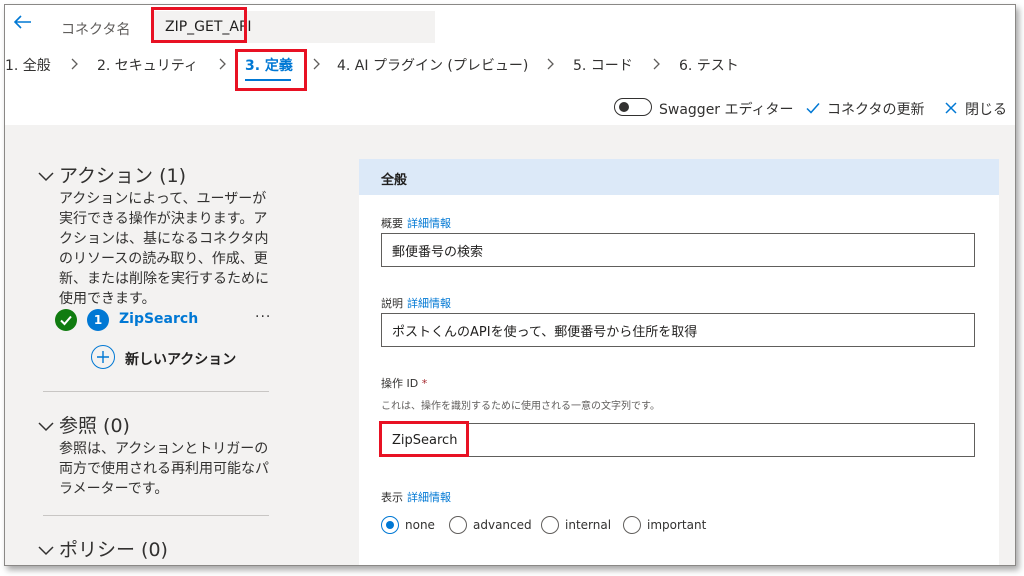  I want to click on success-check-icon, so click(66, 320).